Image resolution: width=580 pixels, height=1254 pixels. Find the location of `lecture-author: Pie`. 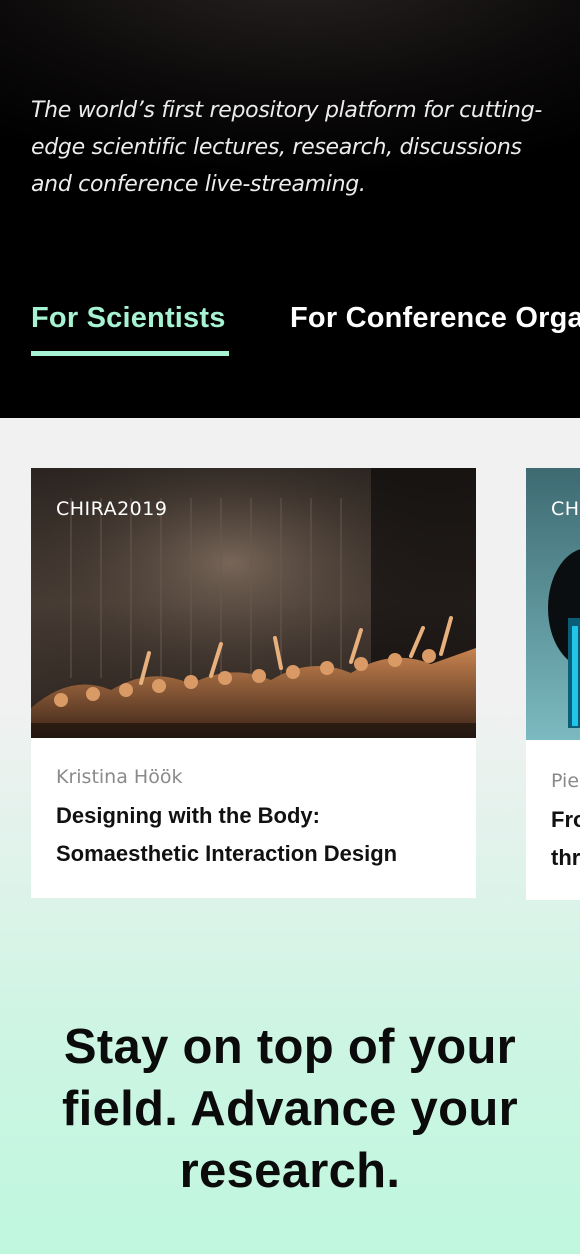

lecture-author: Pie is located at coordinates (565, 781).